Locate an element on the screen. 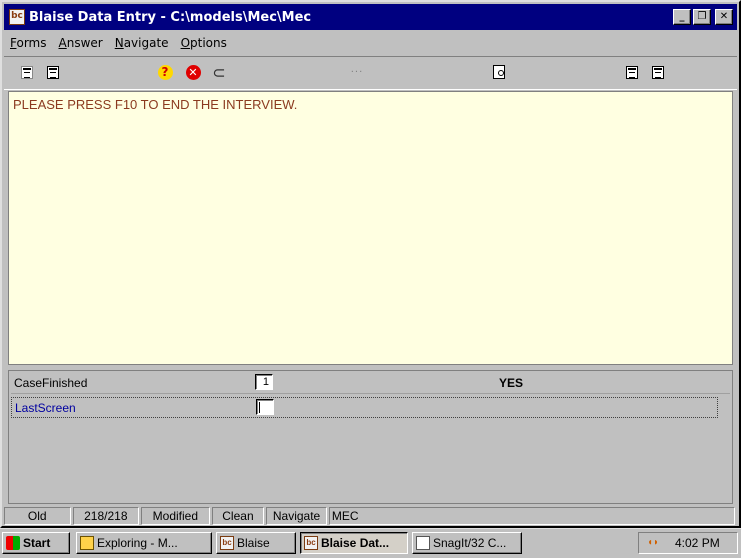 The height and width of the screenshot is (558, 741). field-value-input: 1 is located at coordinates (264, 382).